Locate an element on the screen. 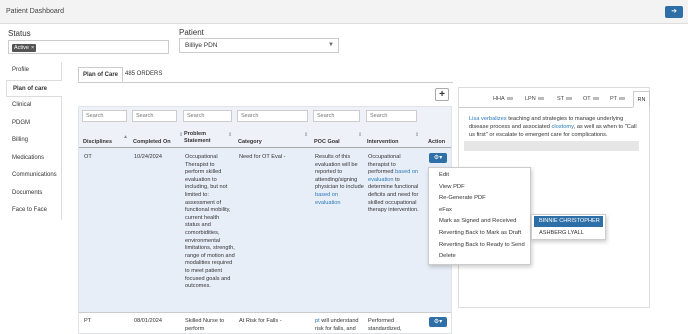 This screenshot has height=334, width=688. tab-ot: OT is located at coordinates (591, 99).